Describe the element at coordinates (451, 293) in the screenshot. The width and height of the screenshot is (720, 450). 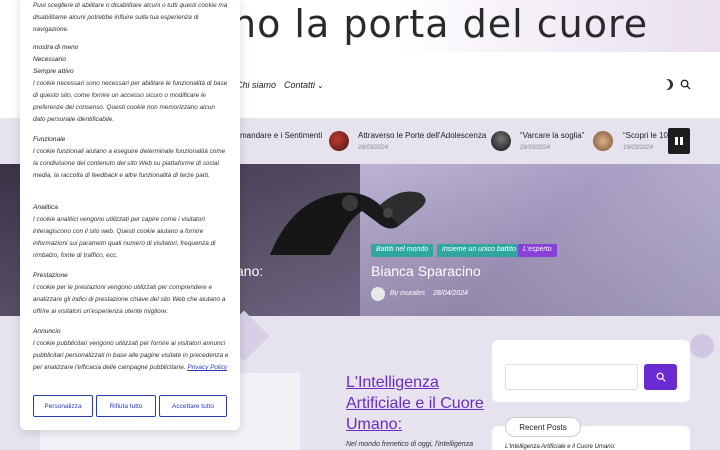
I see `post-date: 28/04/2024` at that location.